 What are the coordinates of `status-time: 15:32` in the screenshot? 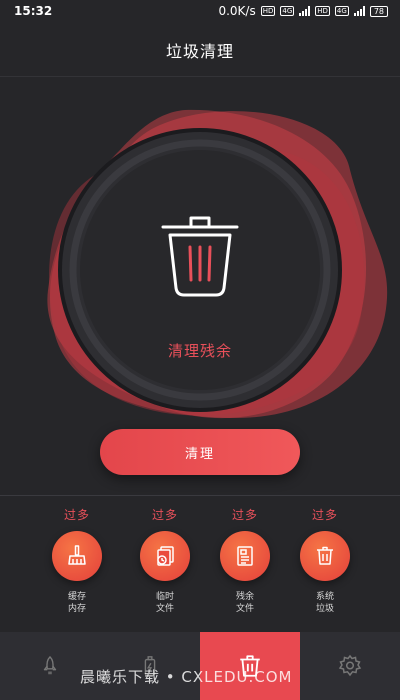 It's located at (33, 11).